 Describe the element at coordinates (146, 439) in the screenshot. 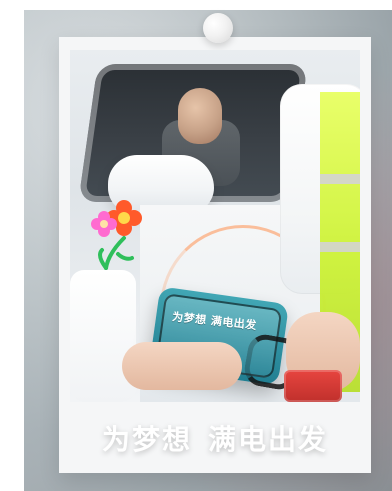

I see `caption-left: 为梦想` at that location.